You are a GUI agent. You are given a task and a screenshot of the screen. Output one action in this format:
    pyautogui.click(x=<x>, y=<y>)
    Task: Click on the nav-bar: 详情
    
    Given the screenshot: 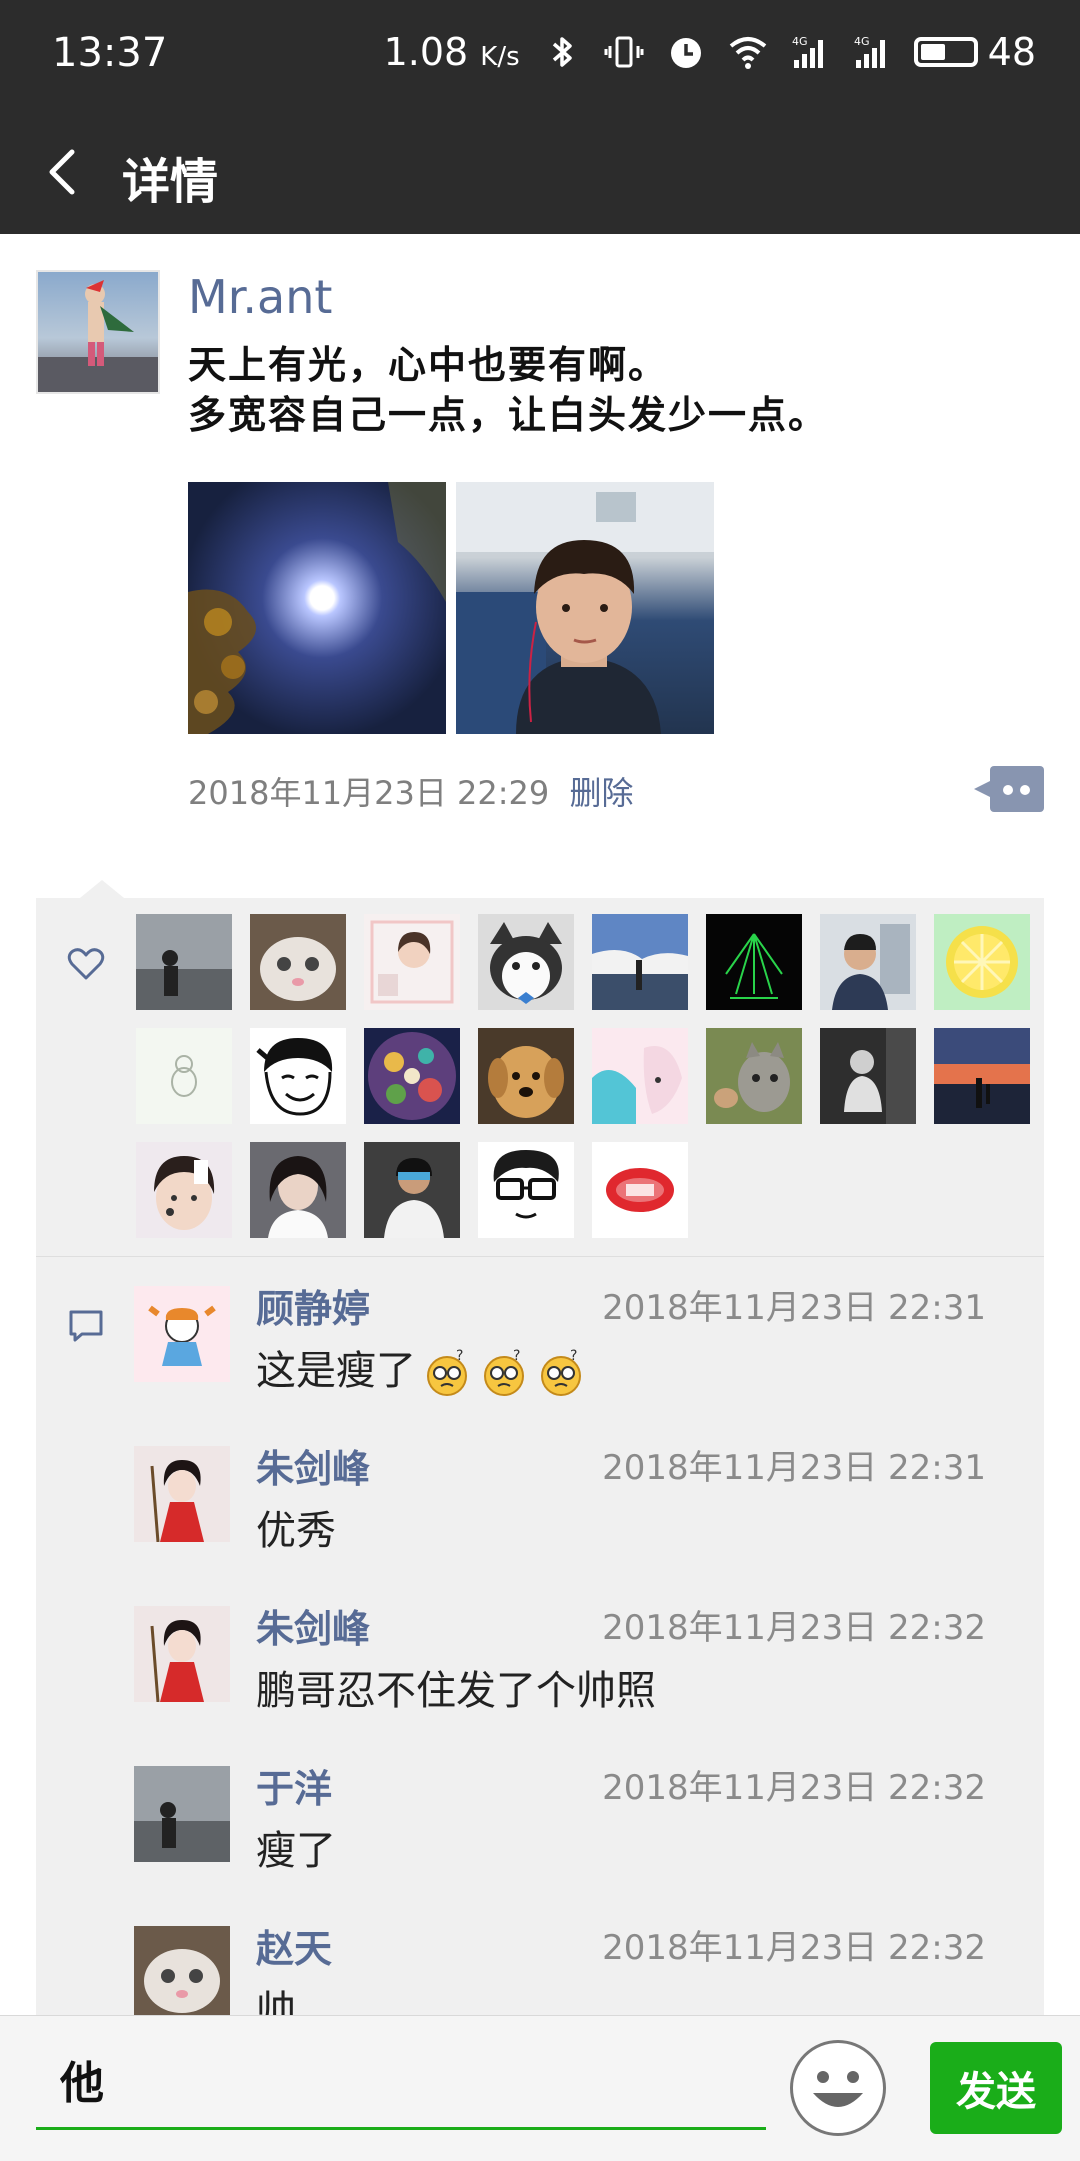 What is the action you would take?
    pyautogui.click(x=540, y=173)
    